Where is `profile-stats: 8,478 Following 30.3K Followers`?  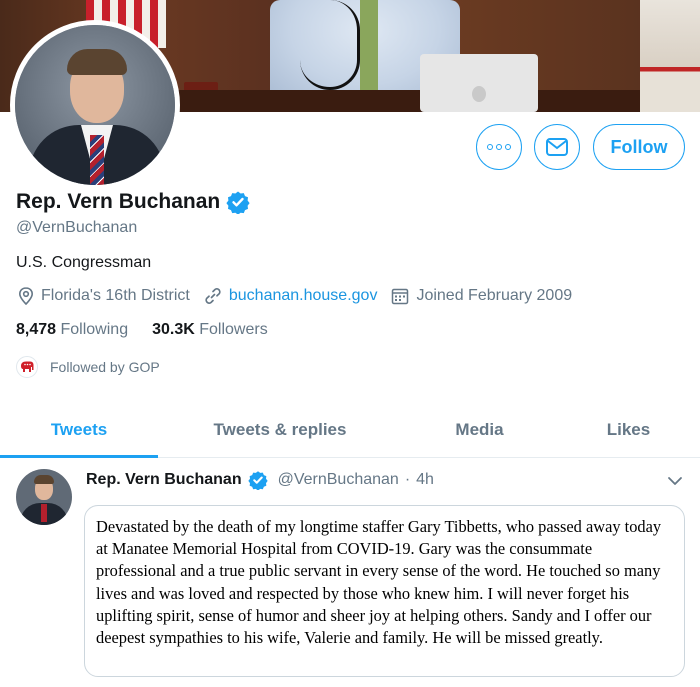 profile-stats: 8,478 Following 30.3K Followers is located at coordinates (142, 330).